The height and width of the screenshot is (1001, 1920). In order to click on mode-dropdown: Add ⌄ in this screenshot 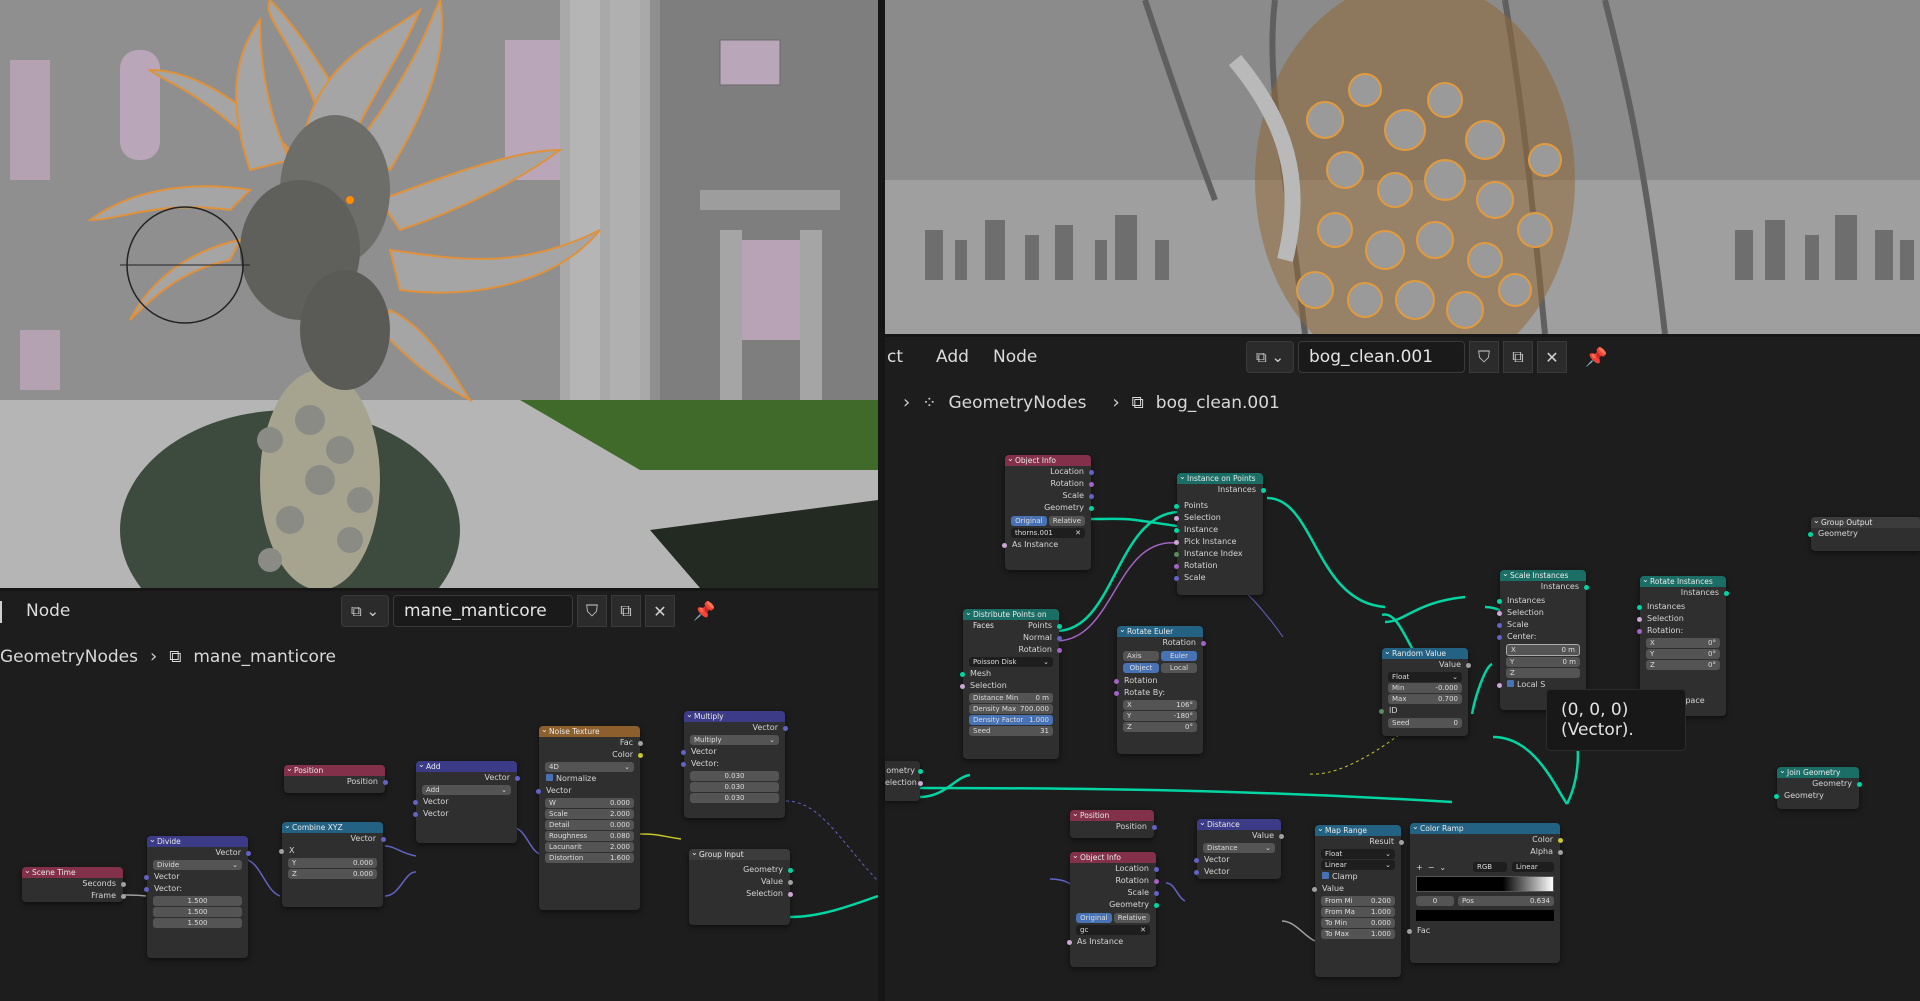, I will do `click(466, 790)`.